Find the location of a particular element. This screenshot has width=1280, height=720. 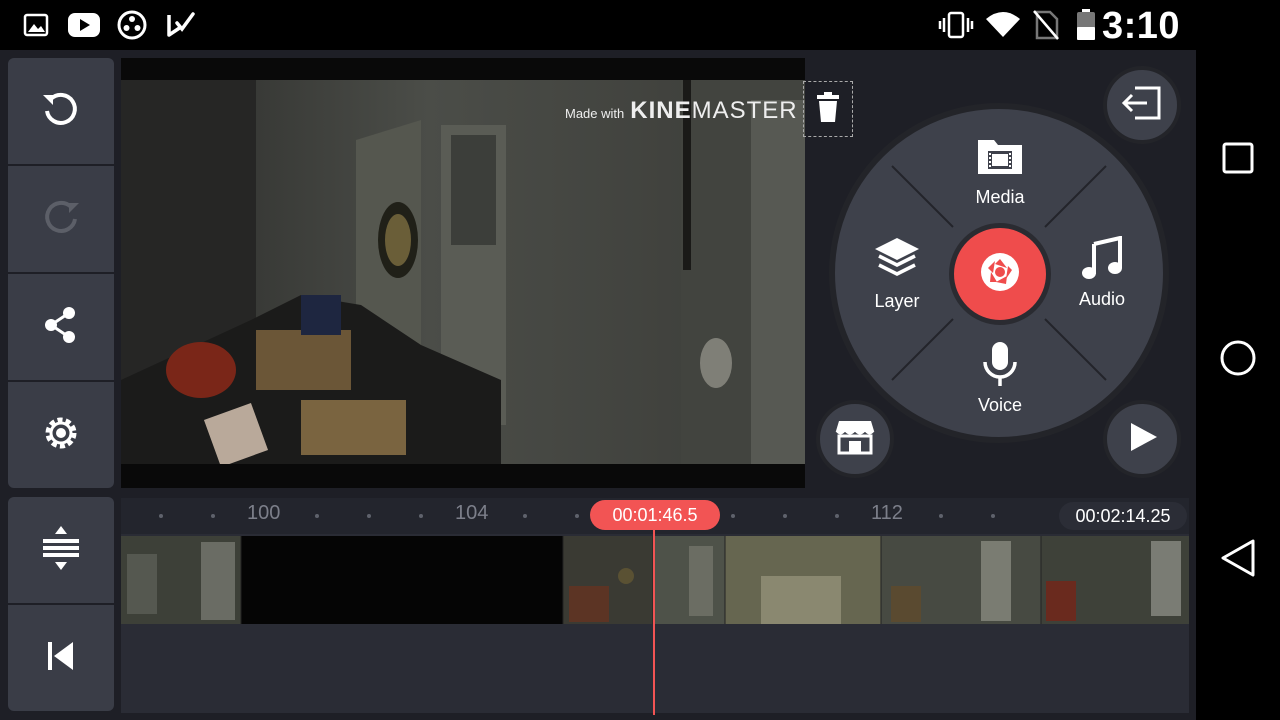

tasks-icon is located at coordinates (181, 25).